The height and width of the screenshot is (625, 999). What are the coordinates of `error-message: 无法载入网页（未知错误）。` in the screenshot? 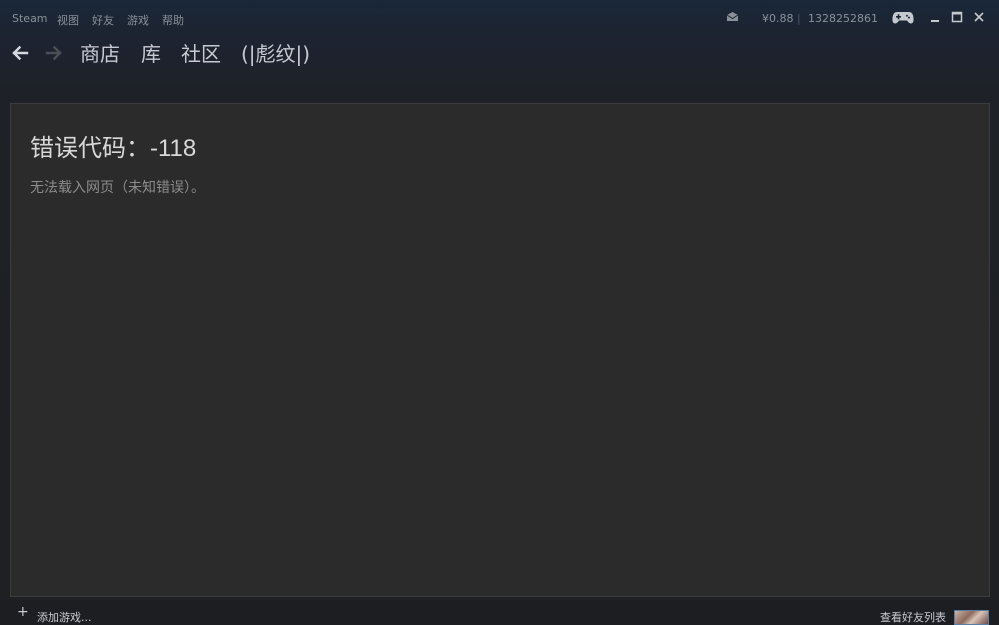 It's located at (117, 188).